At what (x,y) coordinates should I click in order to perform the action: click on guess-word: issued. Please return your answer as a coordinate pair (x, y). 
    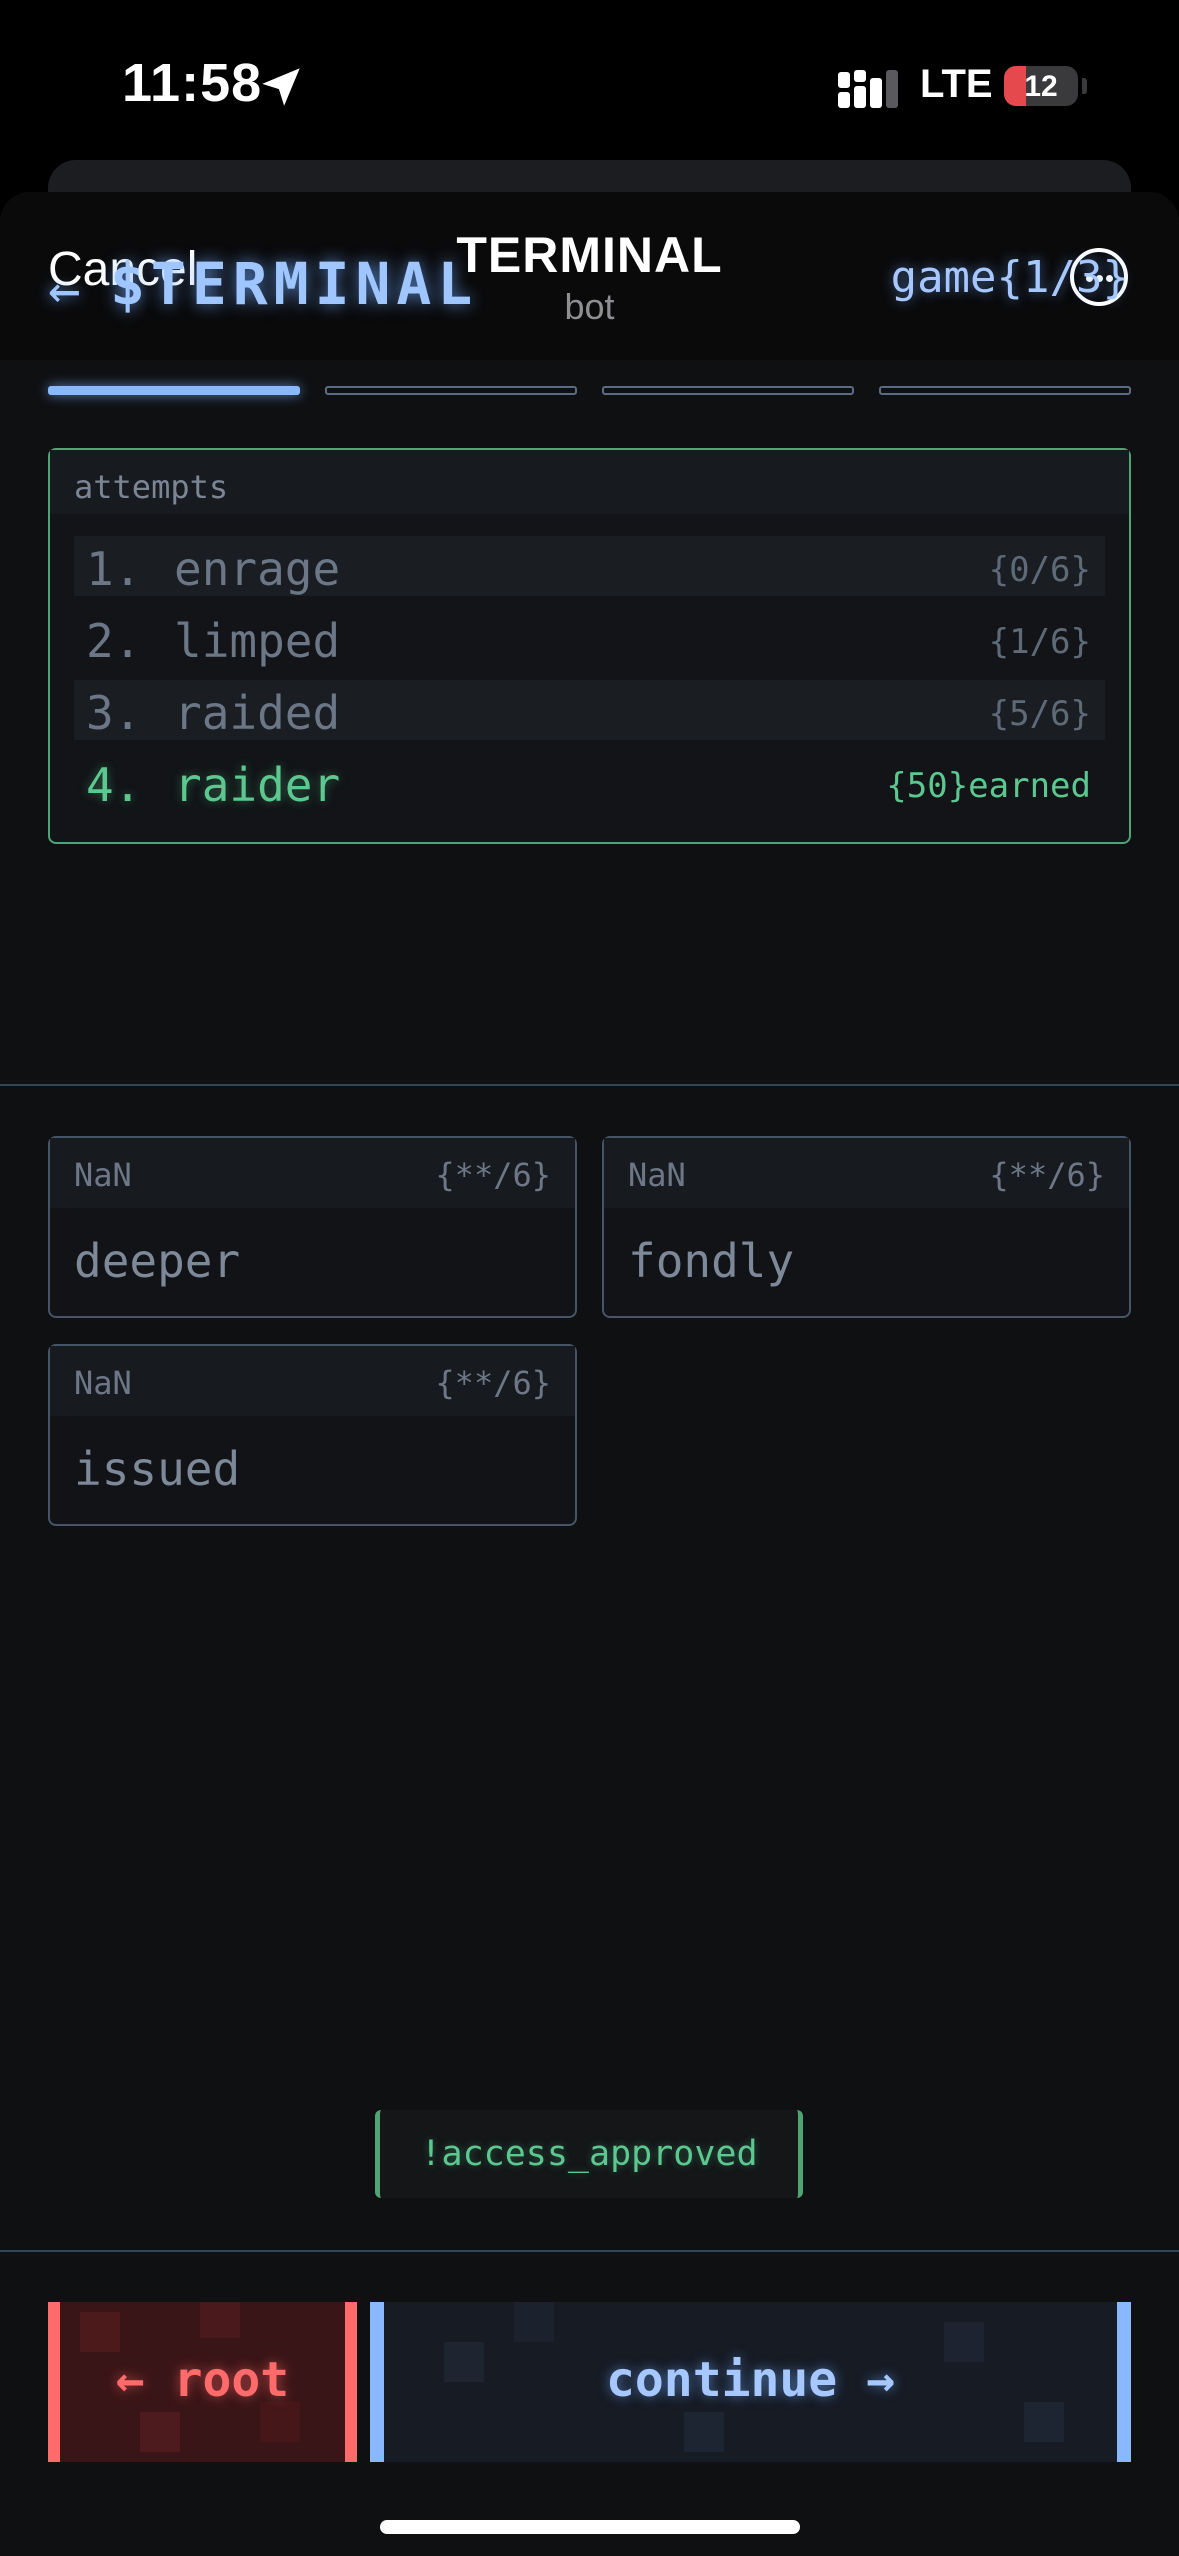
    Looking at the image, I should click on (157, 1469).